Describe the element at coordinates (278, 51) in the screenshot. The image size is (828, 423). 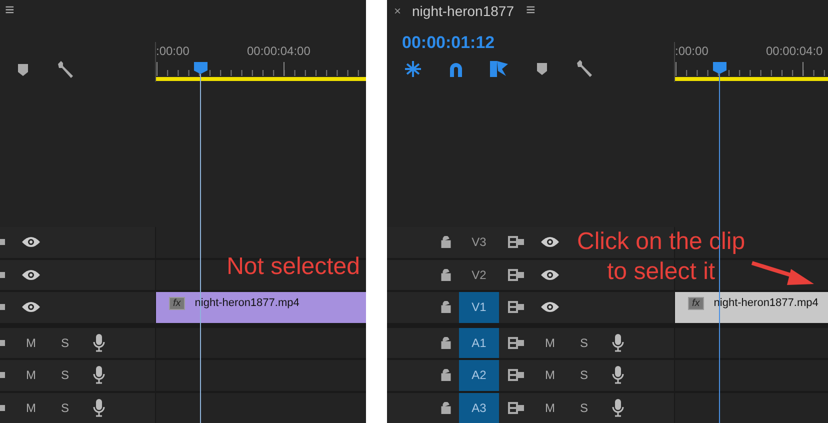
I see `ruler-timecode: 00:00:04:00` at that location.